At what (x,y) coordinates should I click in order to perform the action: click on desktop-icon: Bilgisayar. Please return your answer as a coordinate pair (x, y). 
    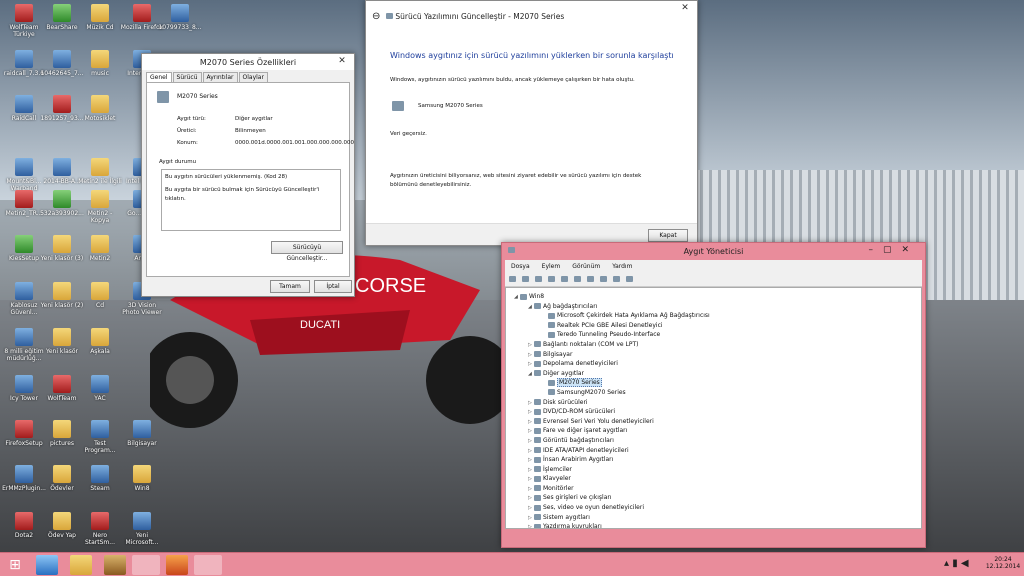
    Looking at the image, I should click on (142, 433).